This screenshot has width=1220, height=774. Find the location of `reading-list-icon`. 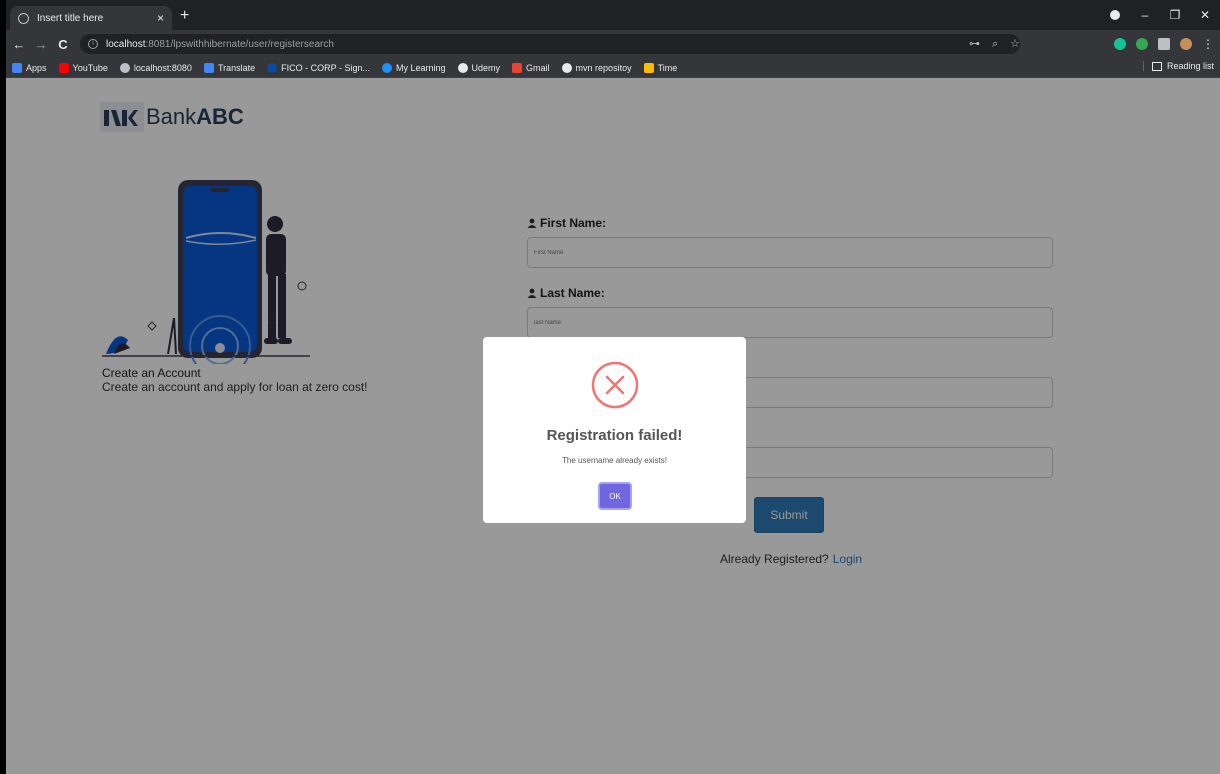

reading-list-icon is located at coordinates (1156, 66).